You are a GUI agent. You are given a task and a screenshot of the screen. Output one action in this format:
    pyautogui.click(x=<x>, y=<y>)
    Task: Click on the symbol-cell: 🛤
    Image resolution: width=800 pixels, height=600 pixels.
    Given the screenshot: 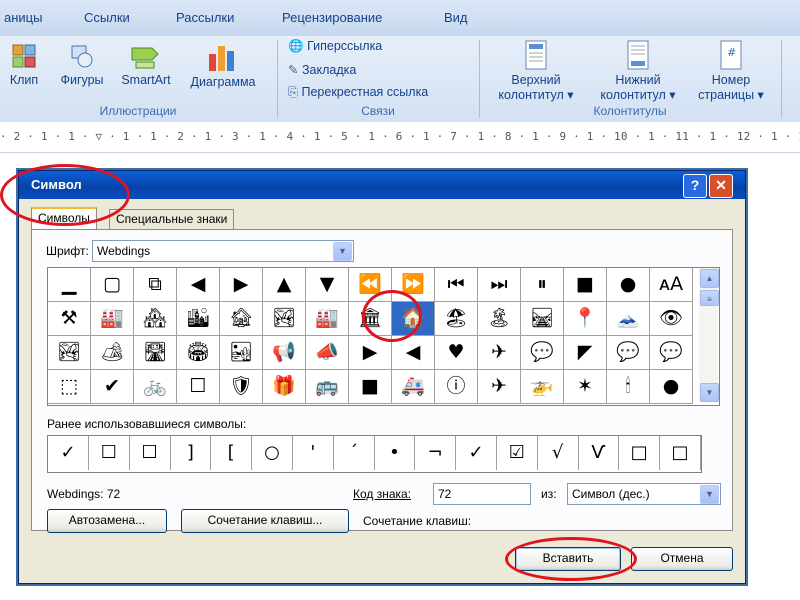 What is the action you would take?
    pyautogui.click(x=542, y=319)
    